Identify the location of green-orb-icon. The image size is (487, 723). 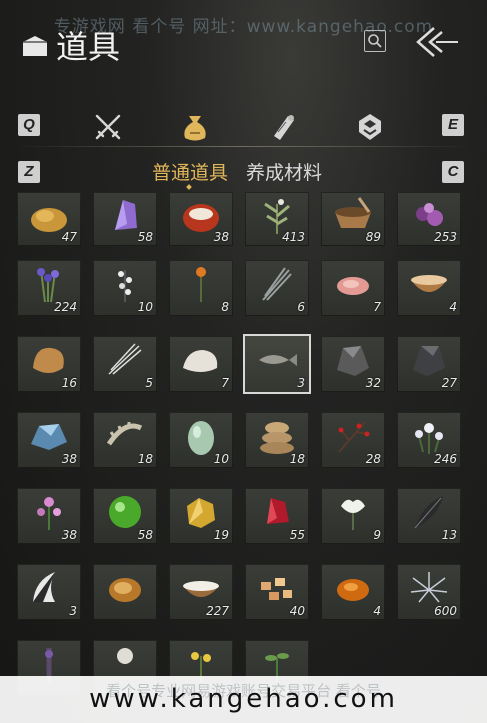
(125, 512).